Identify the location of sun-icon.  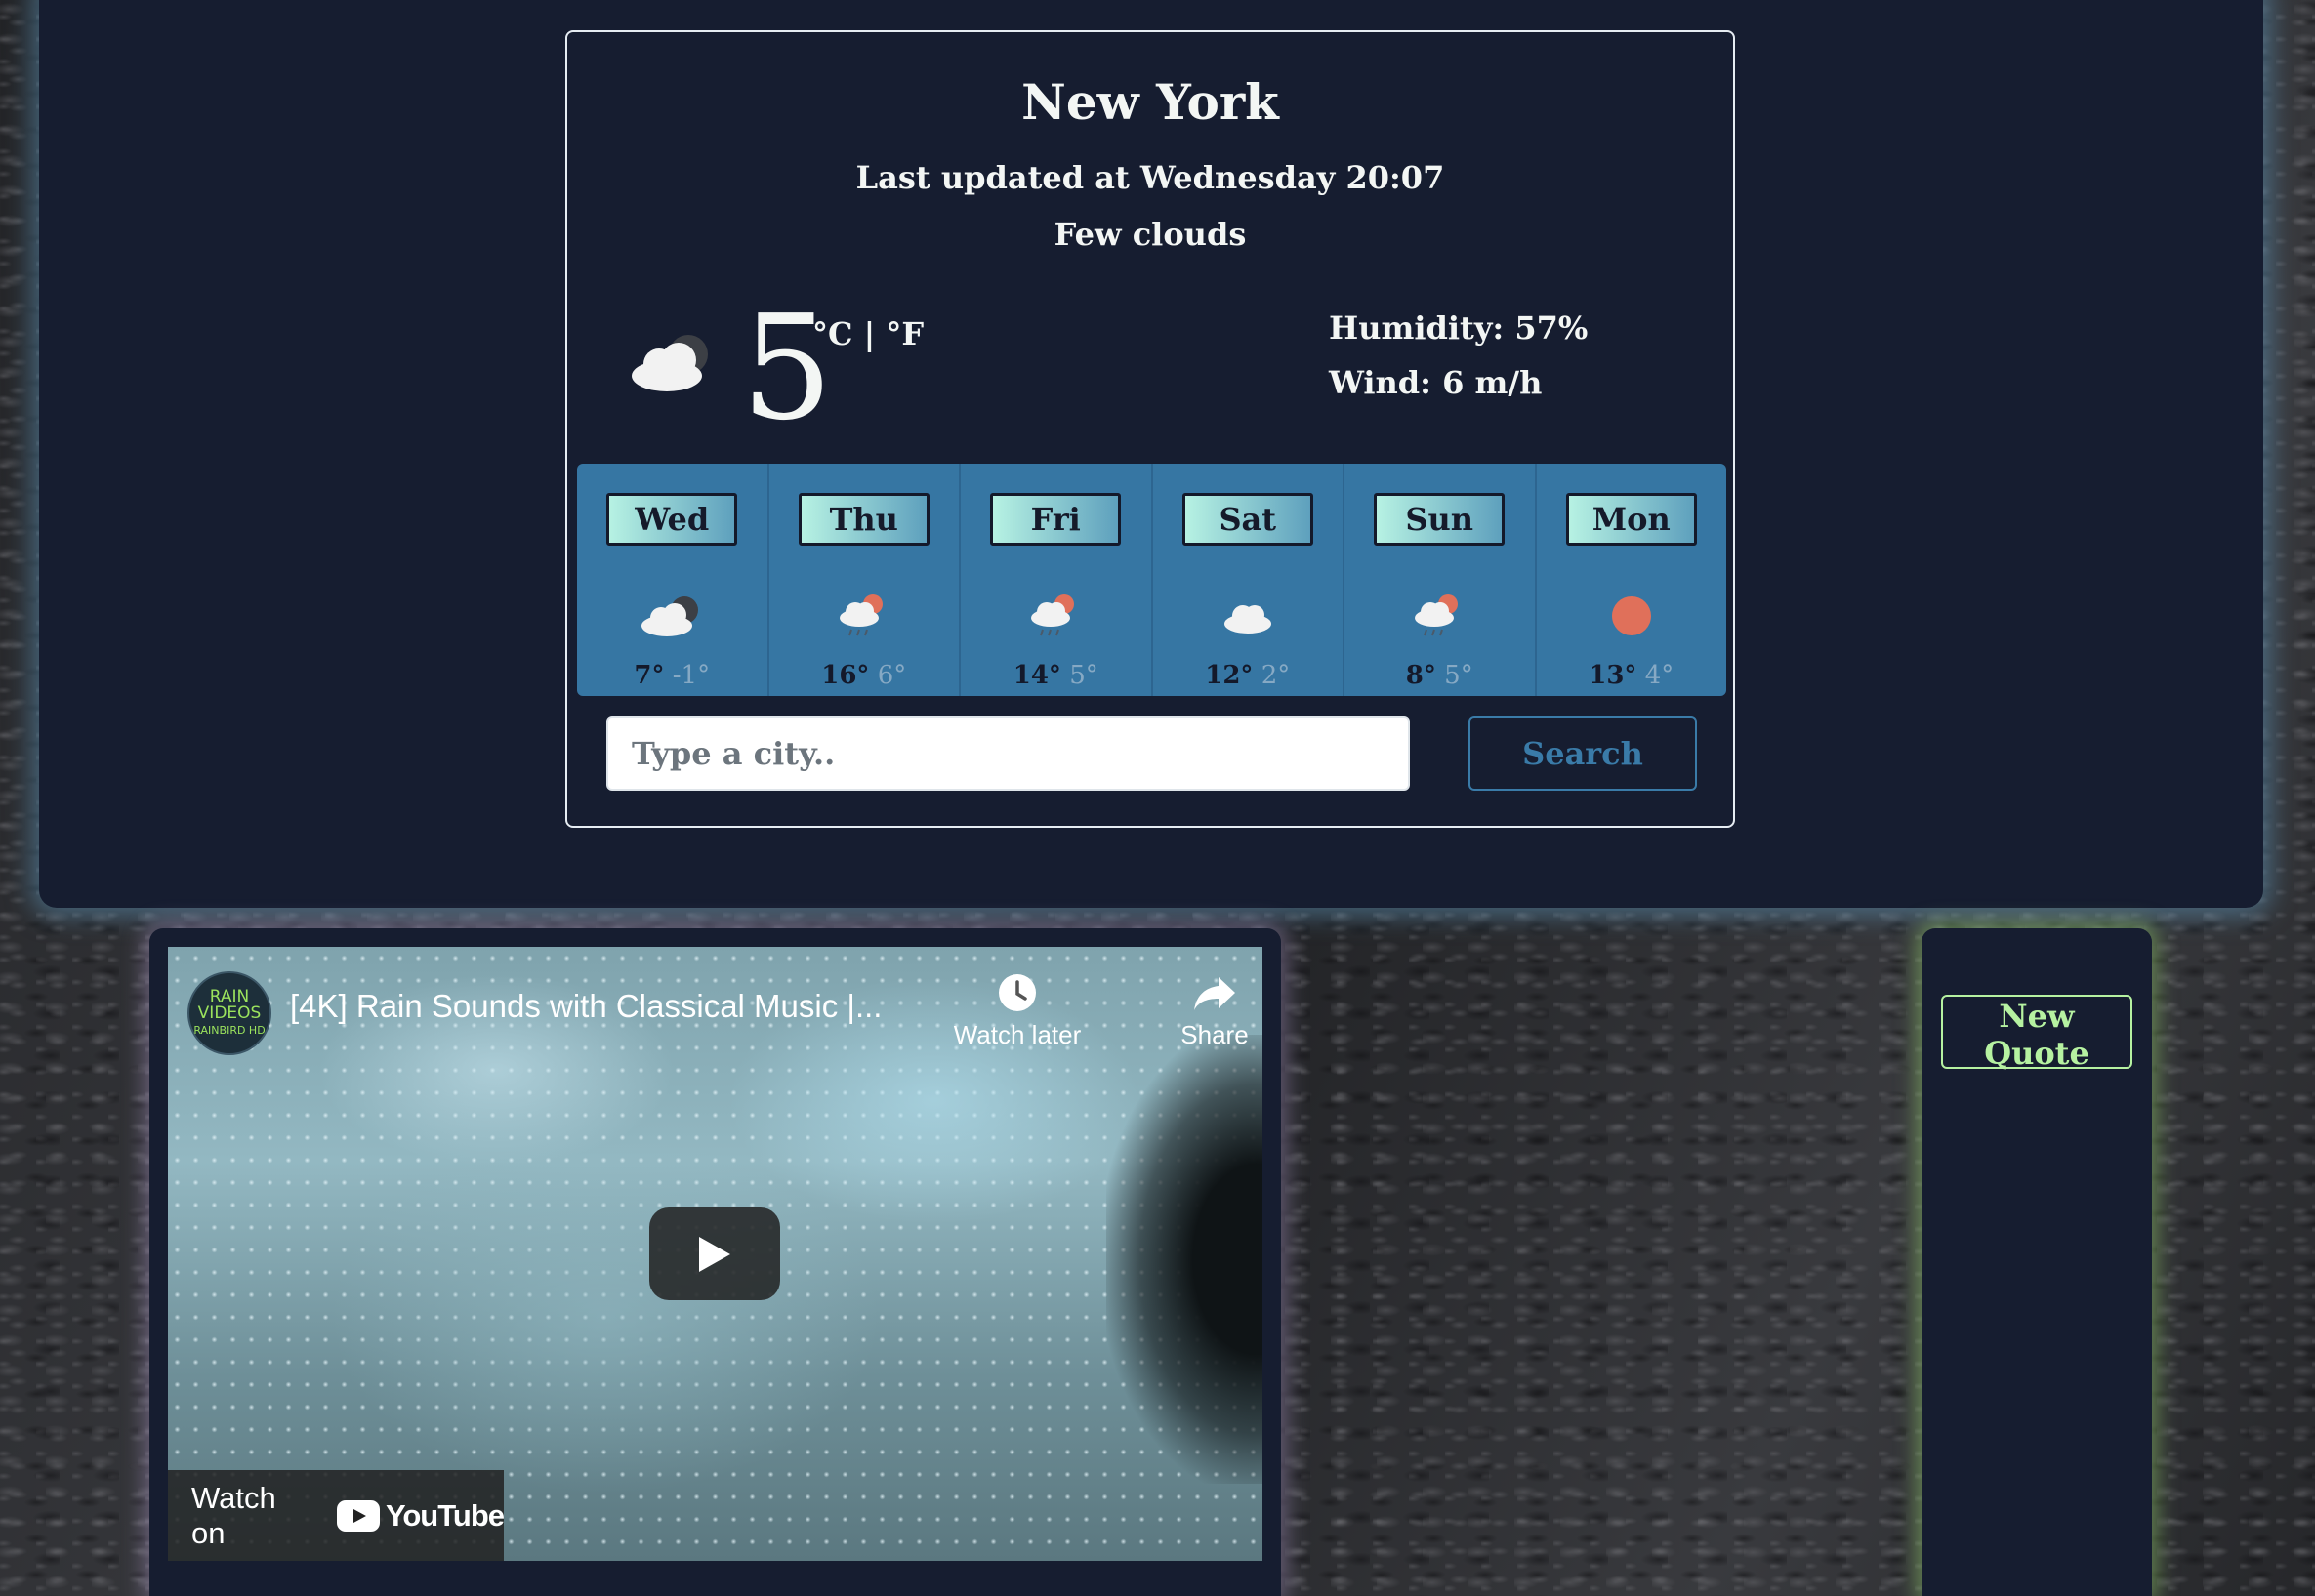
(1631, 615).